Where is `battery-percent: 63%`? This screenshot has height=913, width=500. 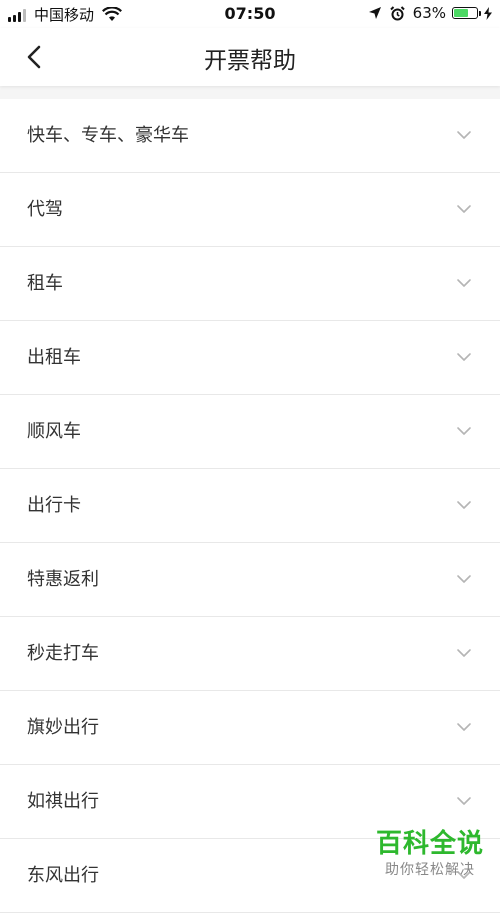 battery-percent: 63% is located at coordinates (429, 13).